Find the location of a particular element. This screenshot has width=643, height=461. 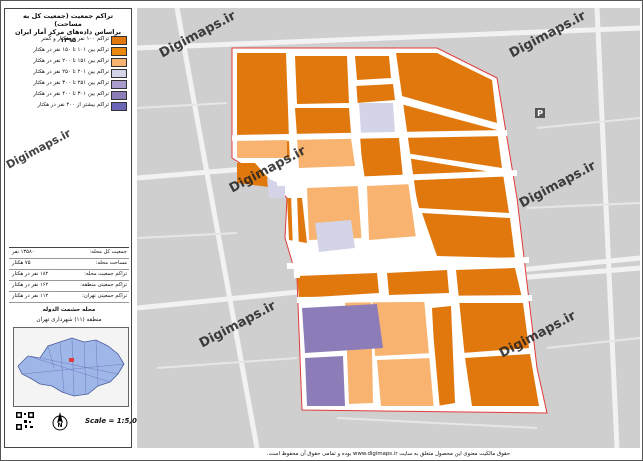

stat-label: جمعیت کل محله: is located at coordinates (108, 252).